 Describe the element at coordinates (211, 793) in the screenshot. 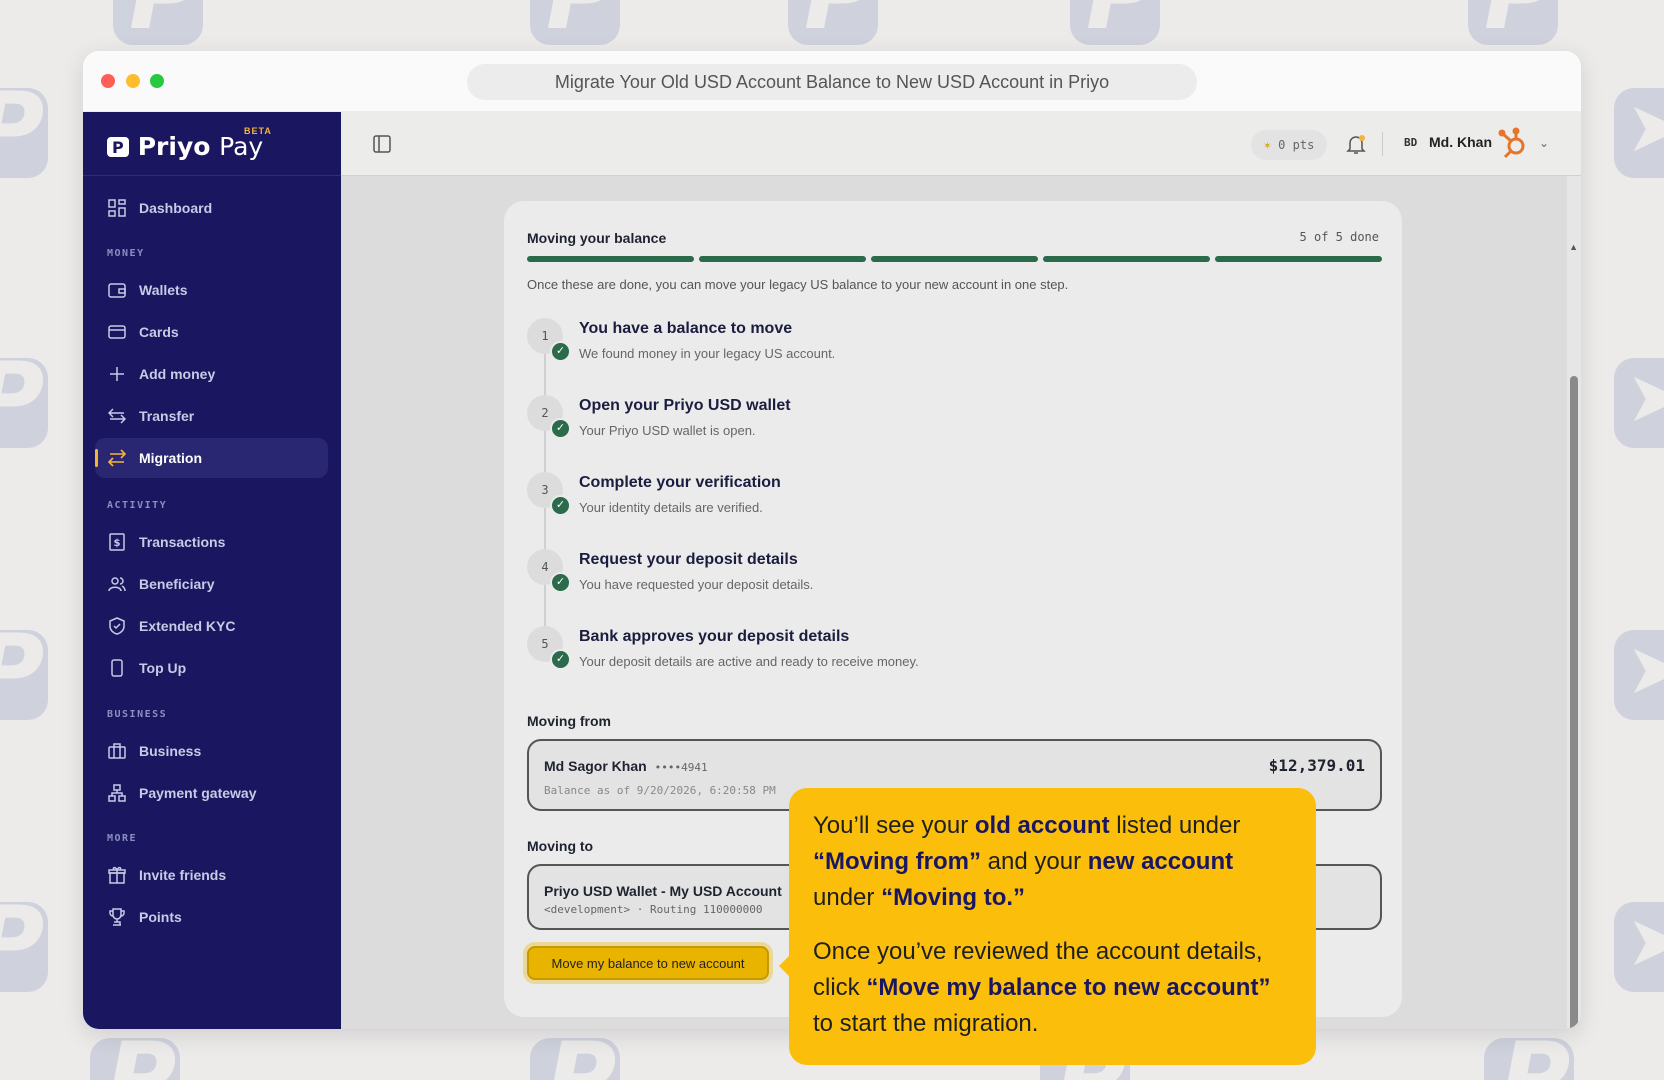

I see `sidebar-item-payment-gateway: Payment gateway` at that location.